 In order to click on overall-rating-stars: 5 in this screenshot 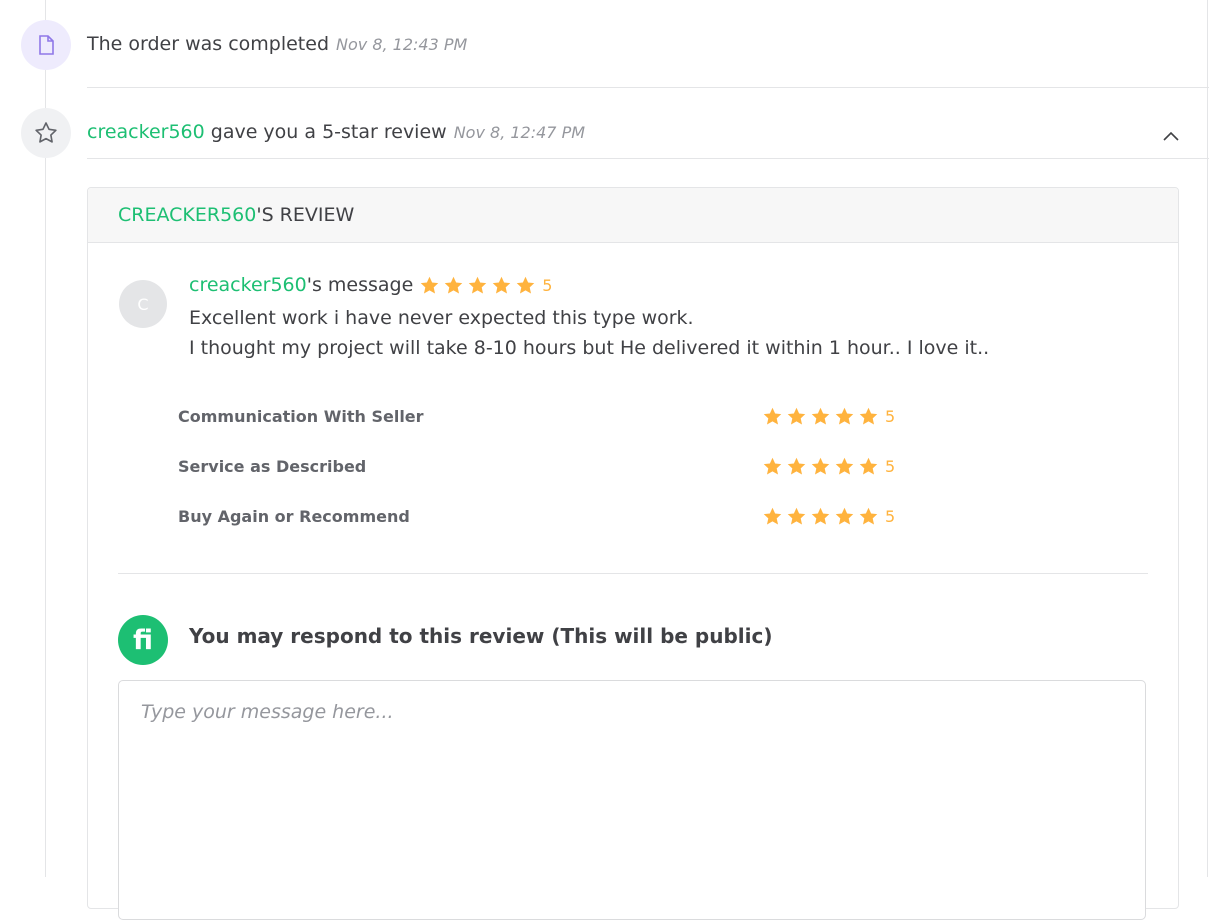, I will do `click(485, 285)`.